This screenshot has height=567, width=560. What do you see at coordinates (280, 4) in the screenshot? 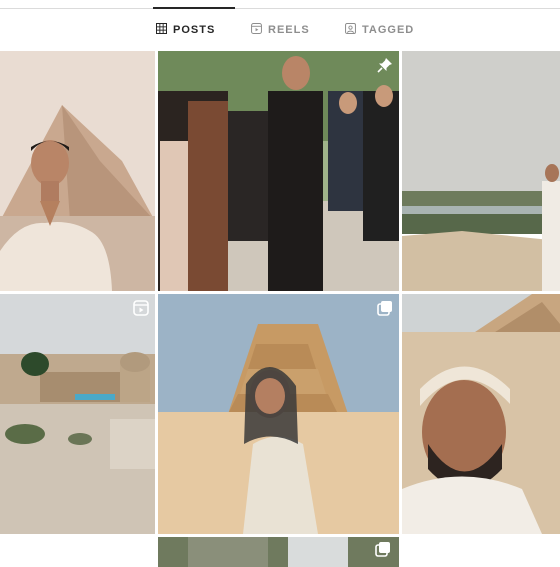
I see `tab-indicator-bar` at bounding box center [280, 4].